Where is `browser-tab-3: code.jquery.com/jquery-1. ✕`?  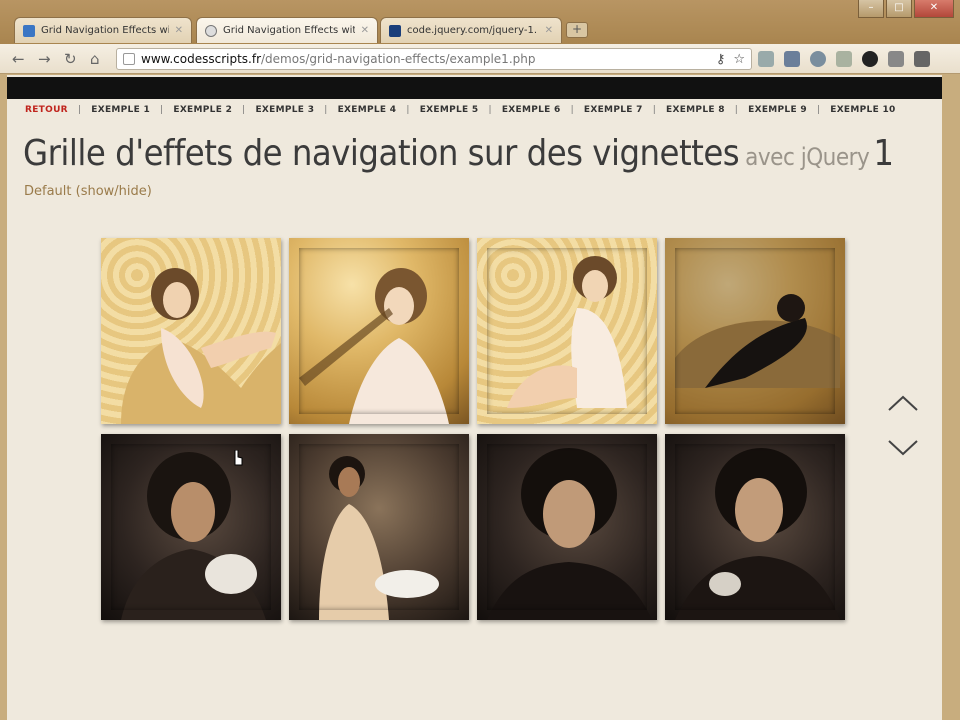
browser-tab-3: code.jquery.com/jquery-1. ✕ is located at coordinates (471, 30).